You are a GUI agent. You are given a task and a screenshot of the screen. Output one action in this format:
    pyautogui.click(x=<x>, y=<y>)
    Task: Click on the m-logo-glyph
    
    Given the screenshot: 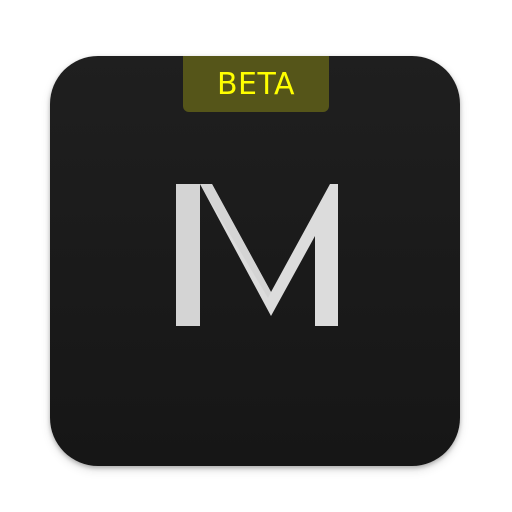 What is the action you would take?
    pyautogui.click(x=257, y=255)
    